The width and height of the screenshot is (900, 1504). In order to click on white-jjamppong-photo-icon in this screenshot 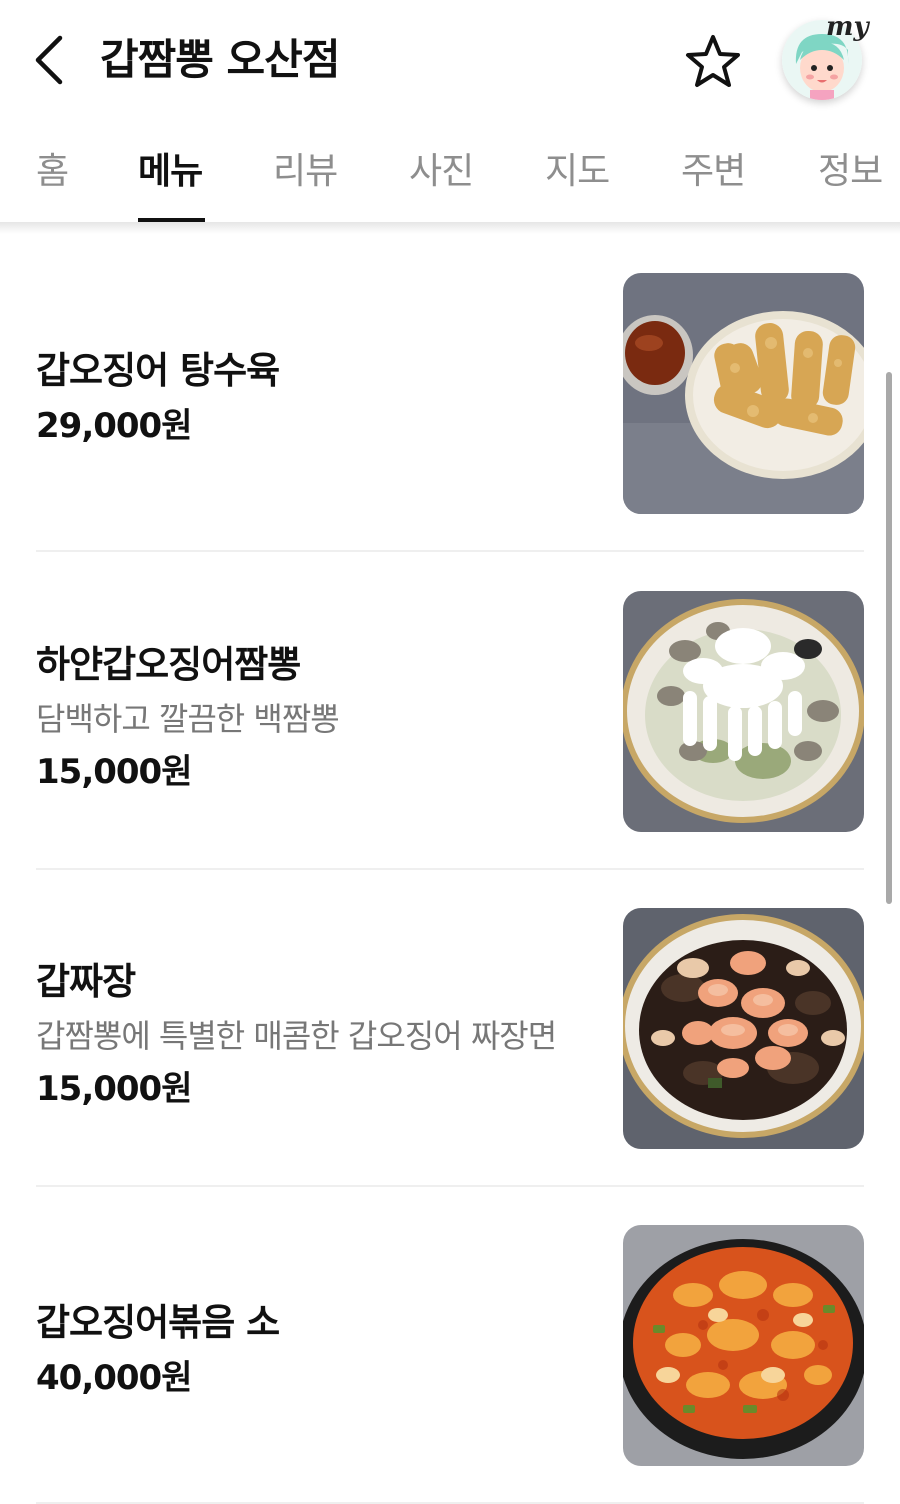, I will do `click(743, 711)`.